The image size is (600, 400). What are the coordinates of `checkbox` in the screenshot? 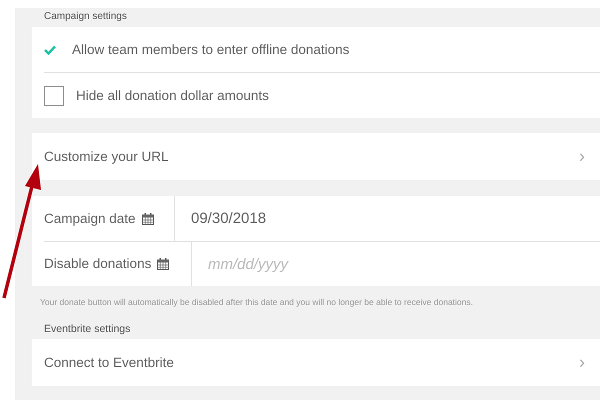 It's located at (54, 96).